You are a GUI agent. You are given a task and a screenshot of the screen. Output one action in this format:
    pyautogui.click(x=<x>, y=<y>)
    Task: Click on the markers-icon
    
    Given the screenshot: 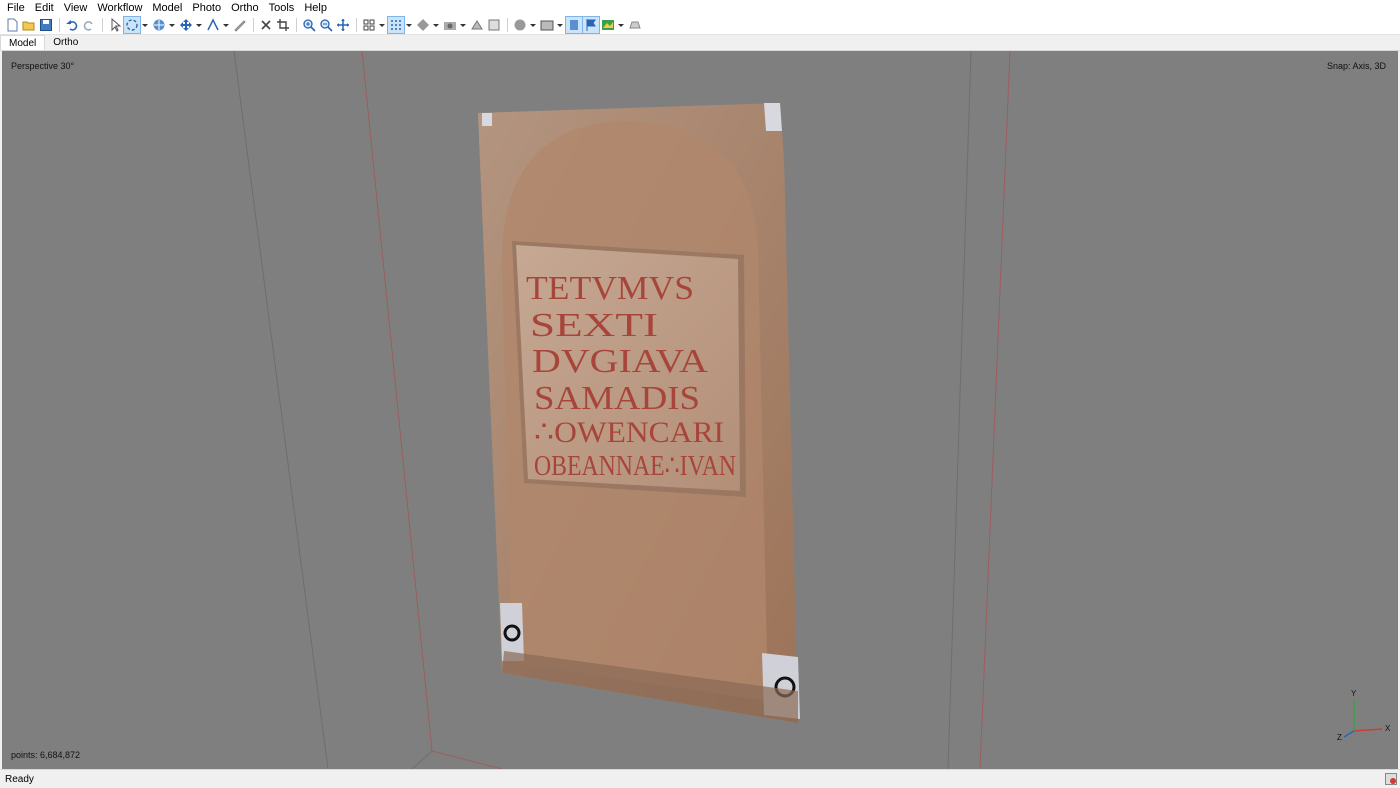 What is the action you would take?
    pyautogui.click(x=574, y=25)
    